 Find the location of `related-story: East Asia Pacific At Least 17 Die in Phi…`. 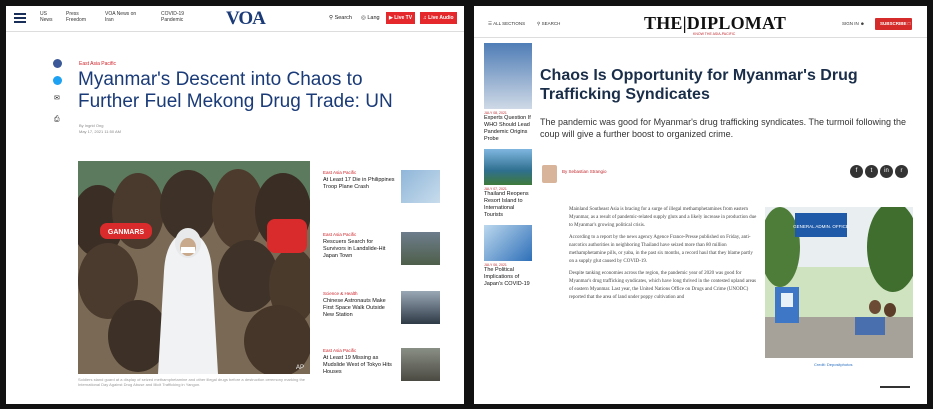

related-story: East Asia Pacific At Least 17 Die in Phi… is located at coordinates (388, 186).